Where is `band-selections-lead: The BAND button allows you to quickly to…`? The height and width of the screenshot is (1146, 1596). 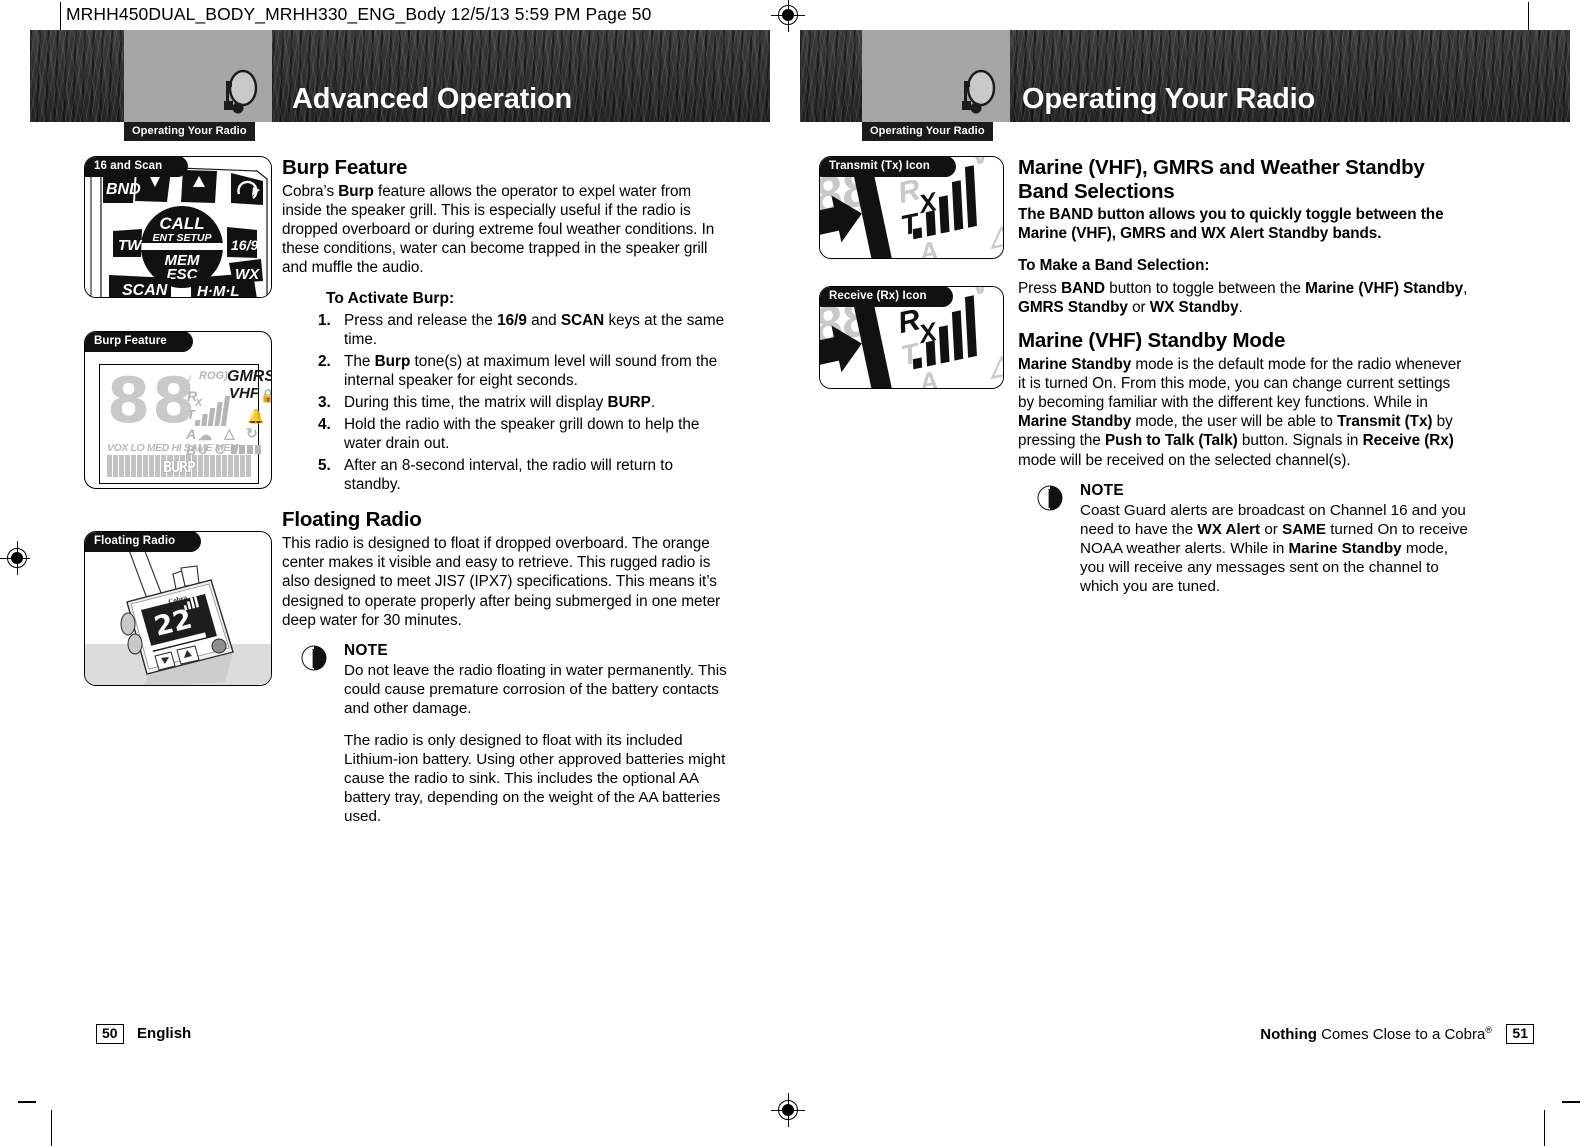
band-selections-lead: The BAND button allows you to quickly to… is located at coordinates (1231, 224).